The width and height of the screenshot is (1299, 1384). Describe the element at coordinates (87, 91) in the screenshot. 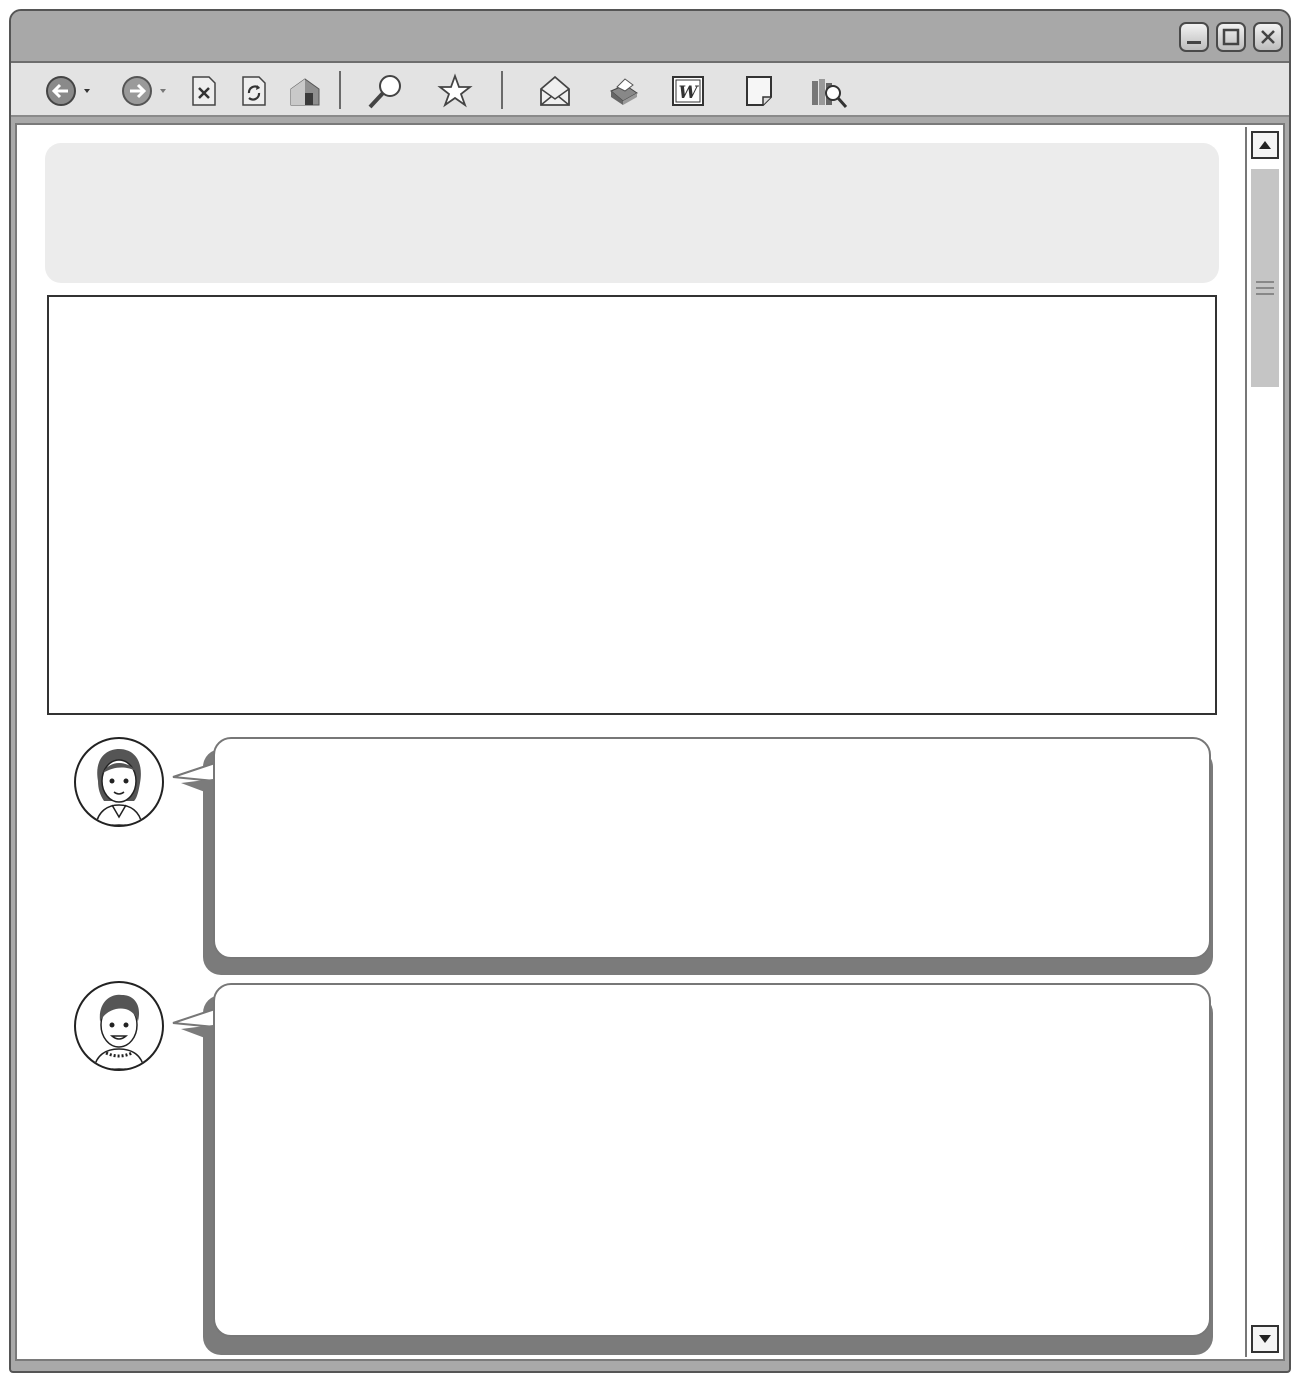

I see `chevron-down-icon` at that location.